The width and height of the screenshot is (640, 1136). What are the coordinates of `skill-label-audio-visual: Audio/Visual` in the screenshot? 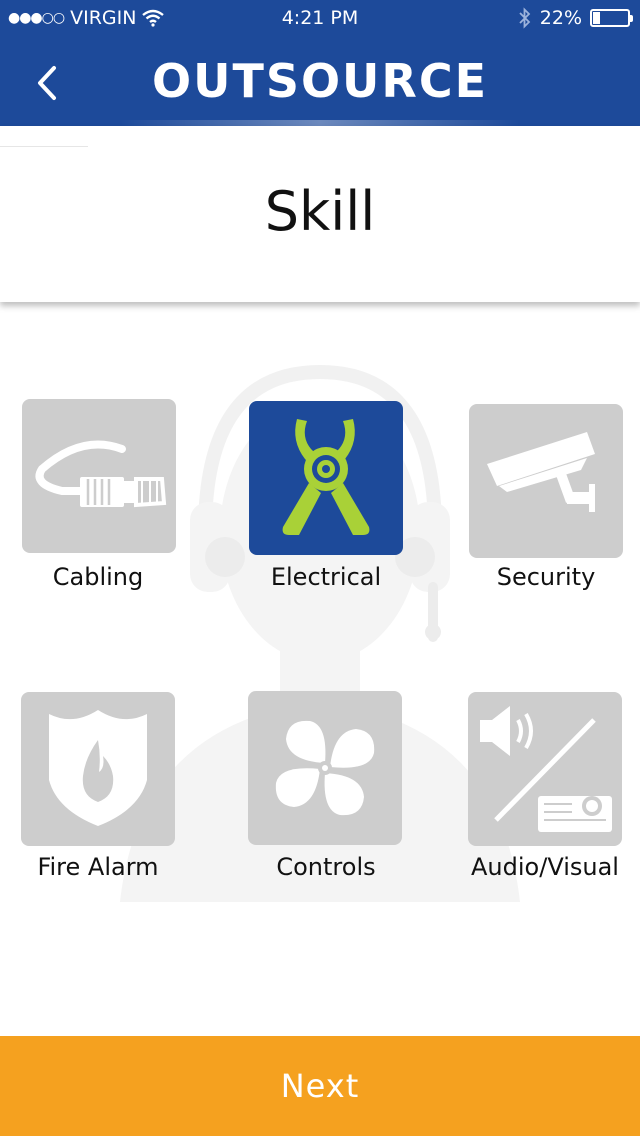 It's located at (545, 867).